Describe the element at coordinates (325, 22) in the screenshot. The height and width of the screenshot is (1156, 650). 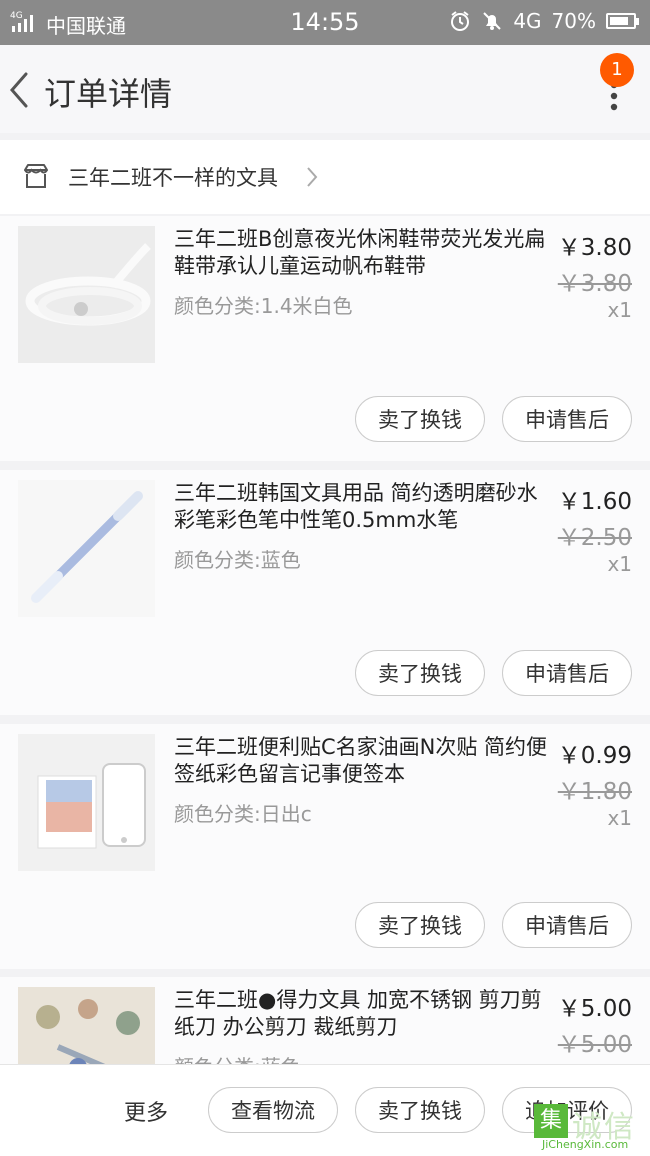
I see `status-bar: 4G 中国联通 14:55 4G 70%` at that location.